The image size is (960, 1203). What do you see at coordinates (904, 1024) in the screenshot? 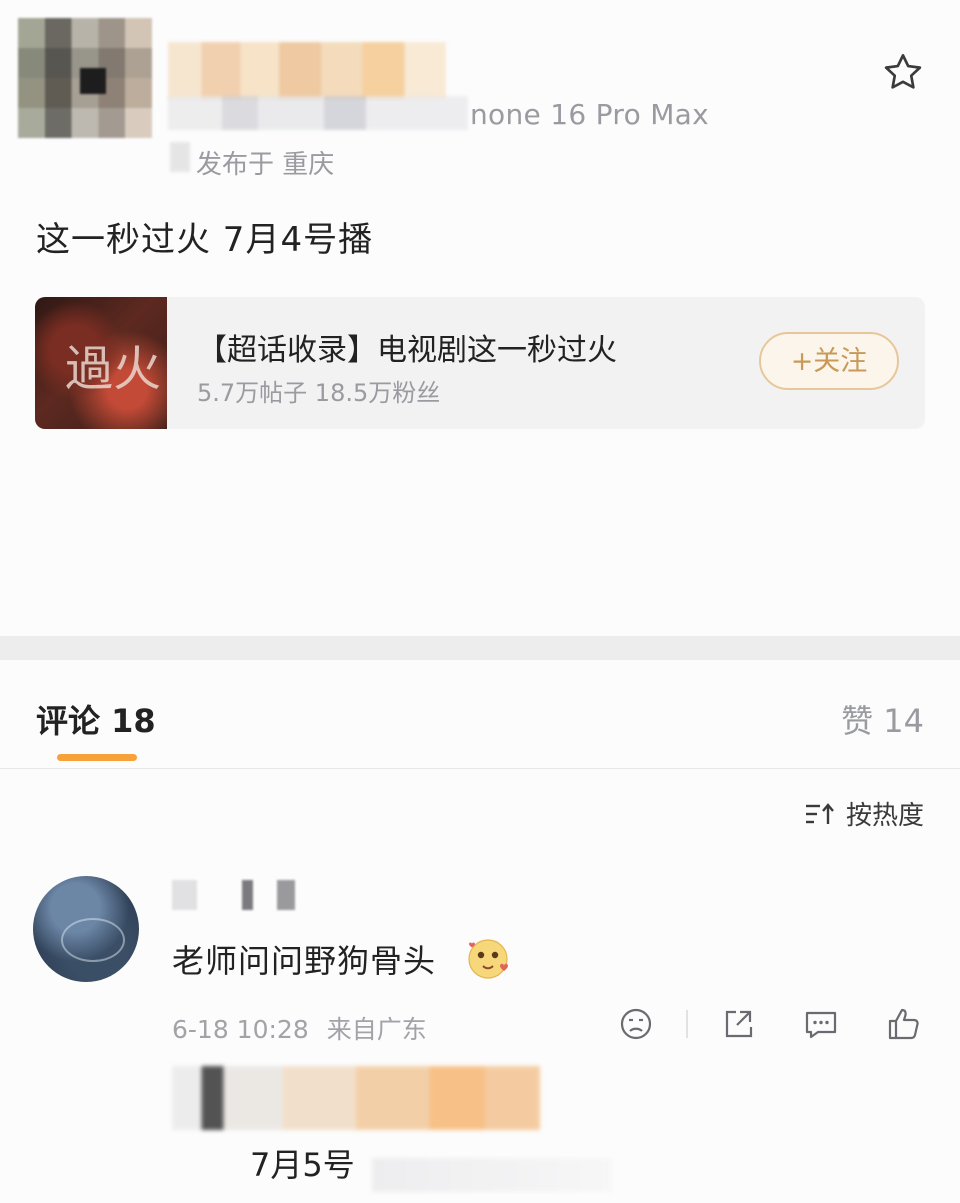
I see `like-icon` at bounding box center [904, 1024].